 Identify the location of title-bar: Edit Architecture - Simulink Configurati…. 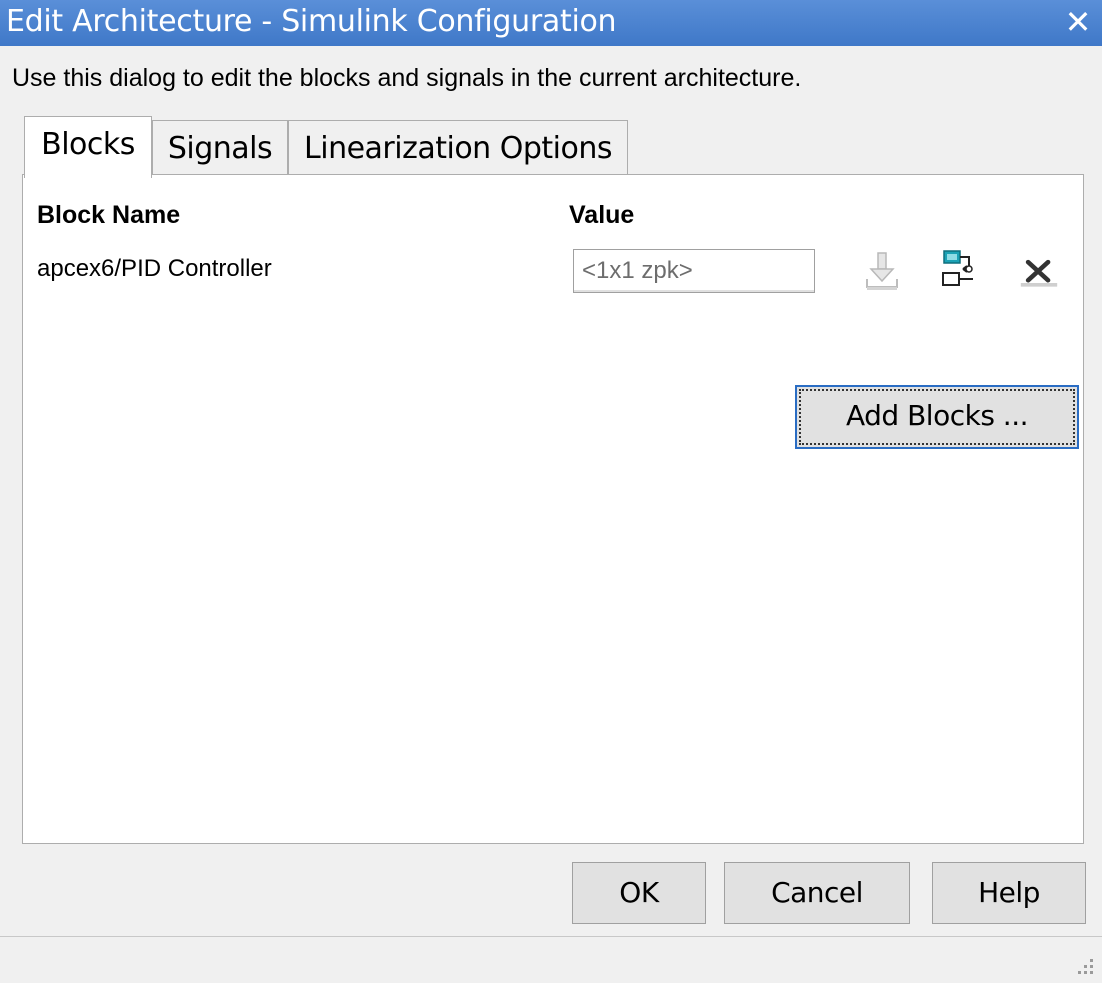
(551, 23).